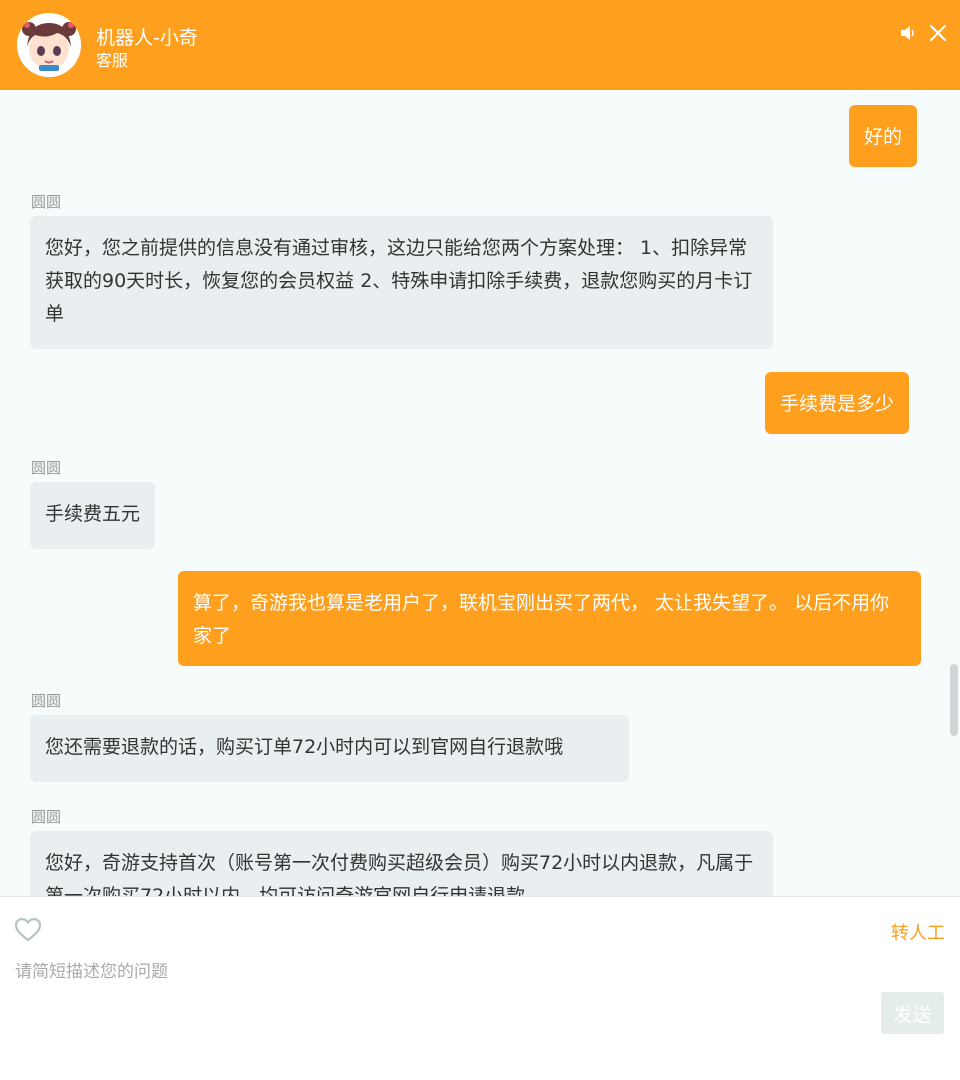 The width and height of the screenshot is (960, 1080). What do you see at coordinates (918, 932) in the screenshot?
I see `transfer-to-human-button: 转人工` at bounding box center [918, 932].